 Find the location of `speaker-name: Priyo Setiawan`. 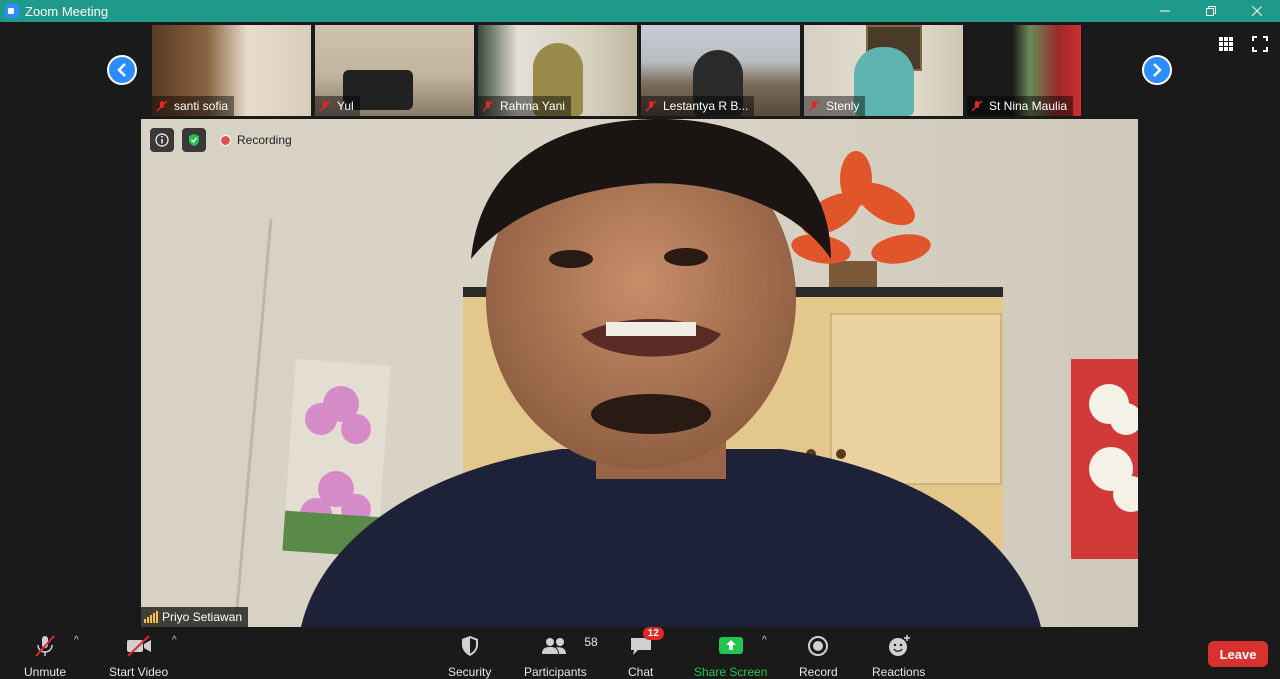

speaker-name: Priyo Setiawan is located at coordinates (202, 617).